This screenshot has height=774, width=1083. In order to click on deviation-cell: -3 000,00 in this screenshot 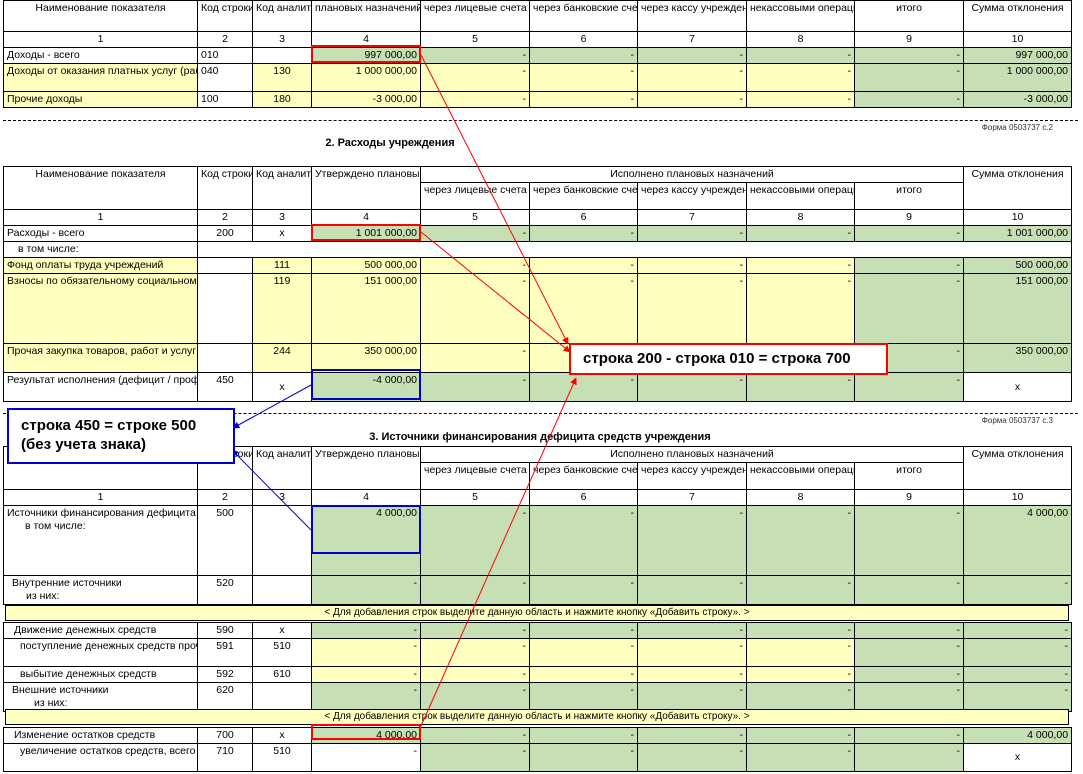, I will do `click(1017, 99)`.